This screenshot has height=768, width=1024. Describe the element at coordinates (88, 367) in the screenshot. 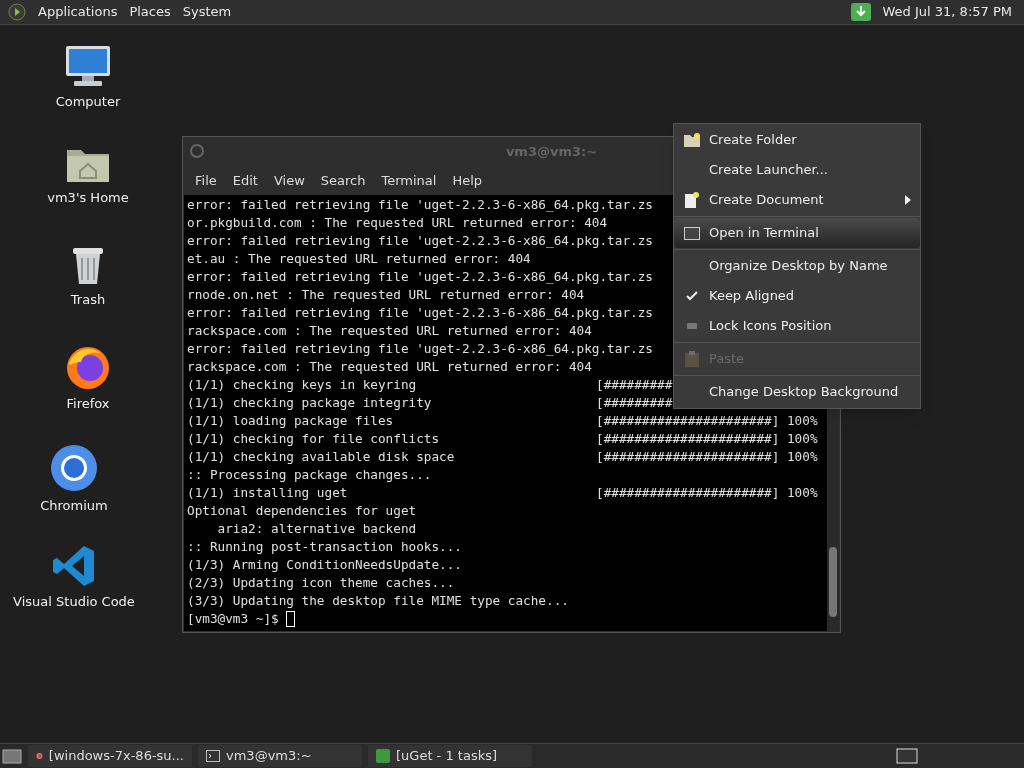

I see `firefox-logo-icon` at that location.